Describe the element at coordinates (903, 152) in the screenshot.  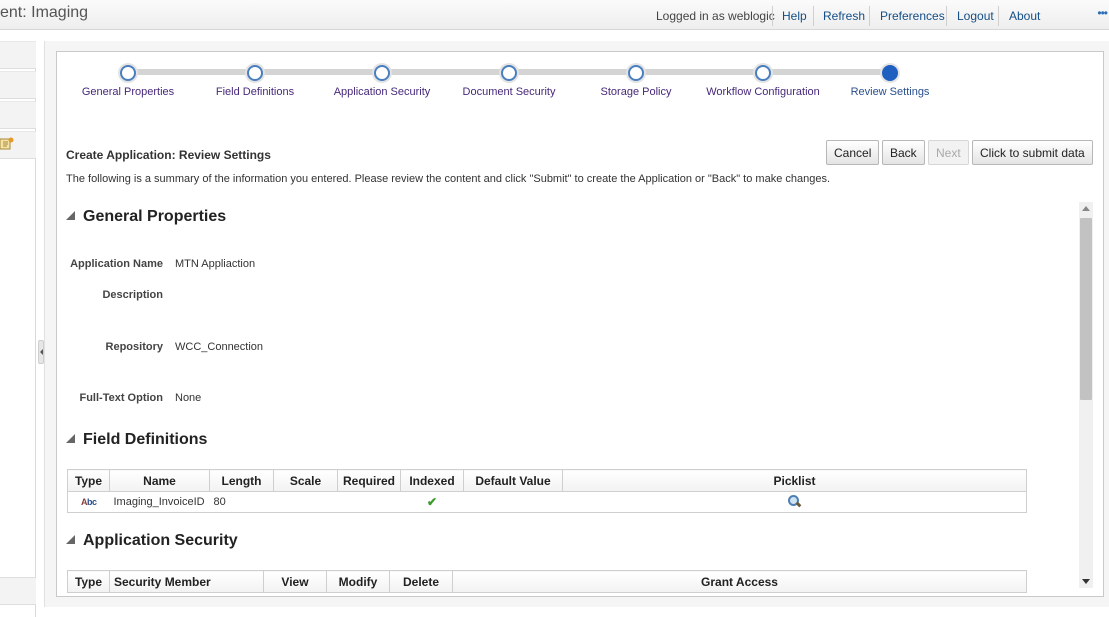
I see `back-button: Back` at that location.